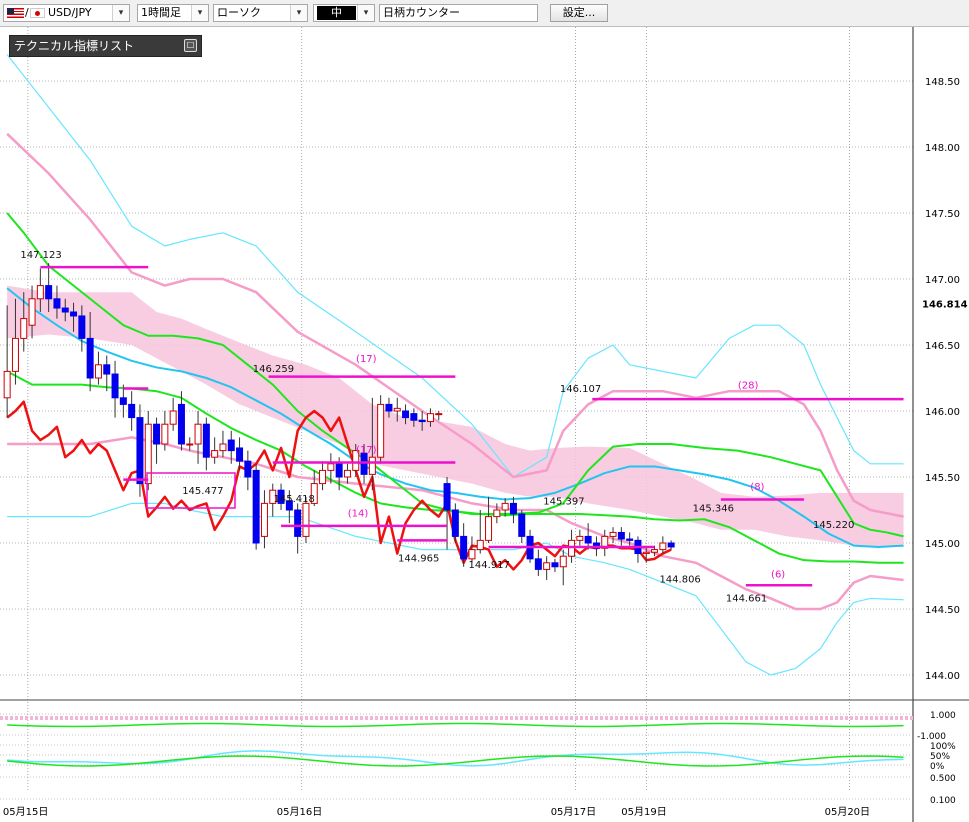 This screenshot has height=822, width=969. What do you see at coordinates (931, 737) in the screenshot?
I see `subpanel-level-label: -1.000` at bounding box center [931, 737].